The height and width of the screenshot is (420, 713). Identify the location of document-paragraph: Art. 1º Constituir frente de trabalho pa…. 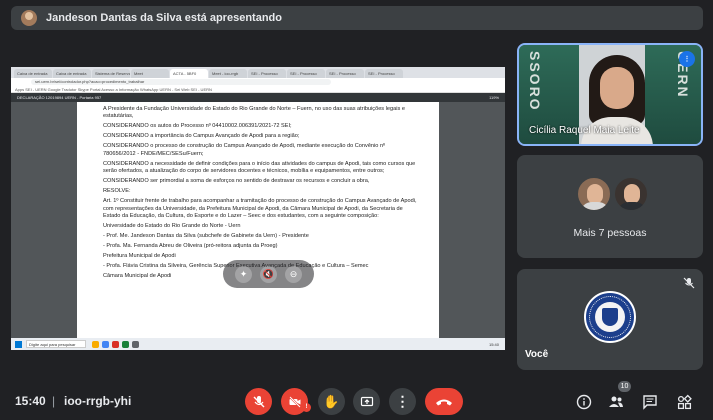
(260, 209).